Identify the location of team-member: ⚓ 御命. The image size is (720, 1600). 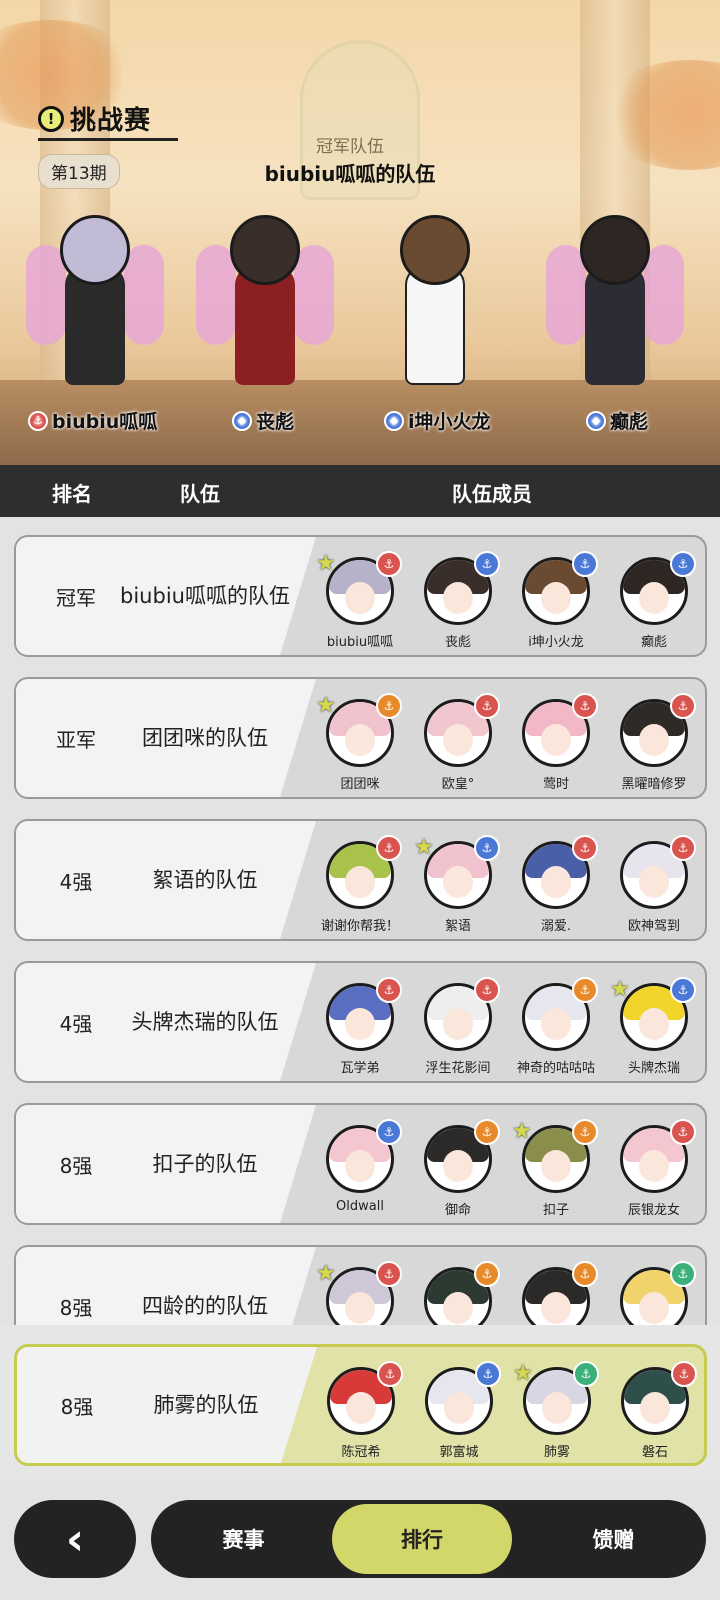
(458, 1169).